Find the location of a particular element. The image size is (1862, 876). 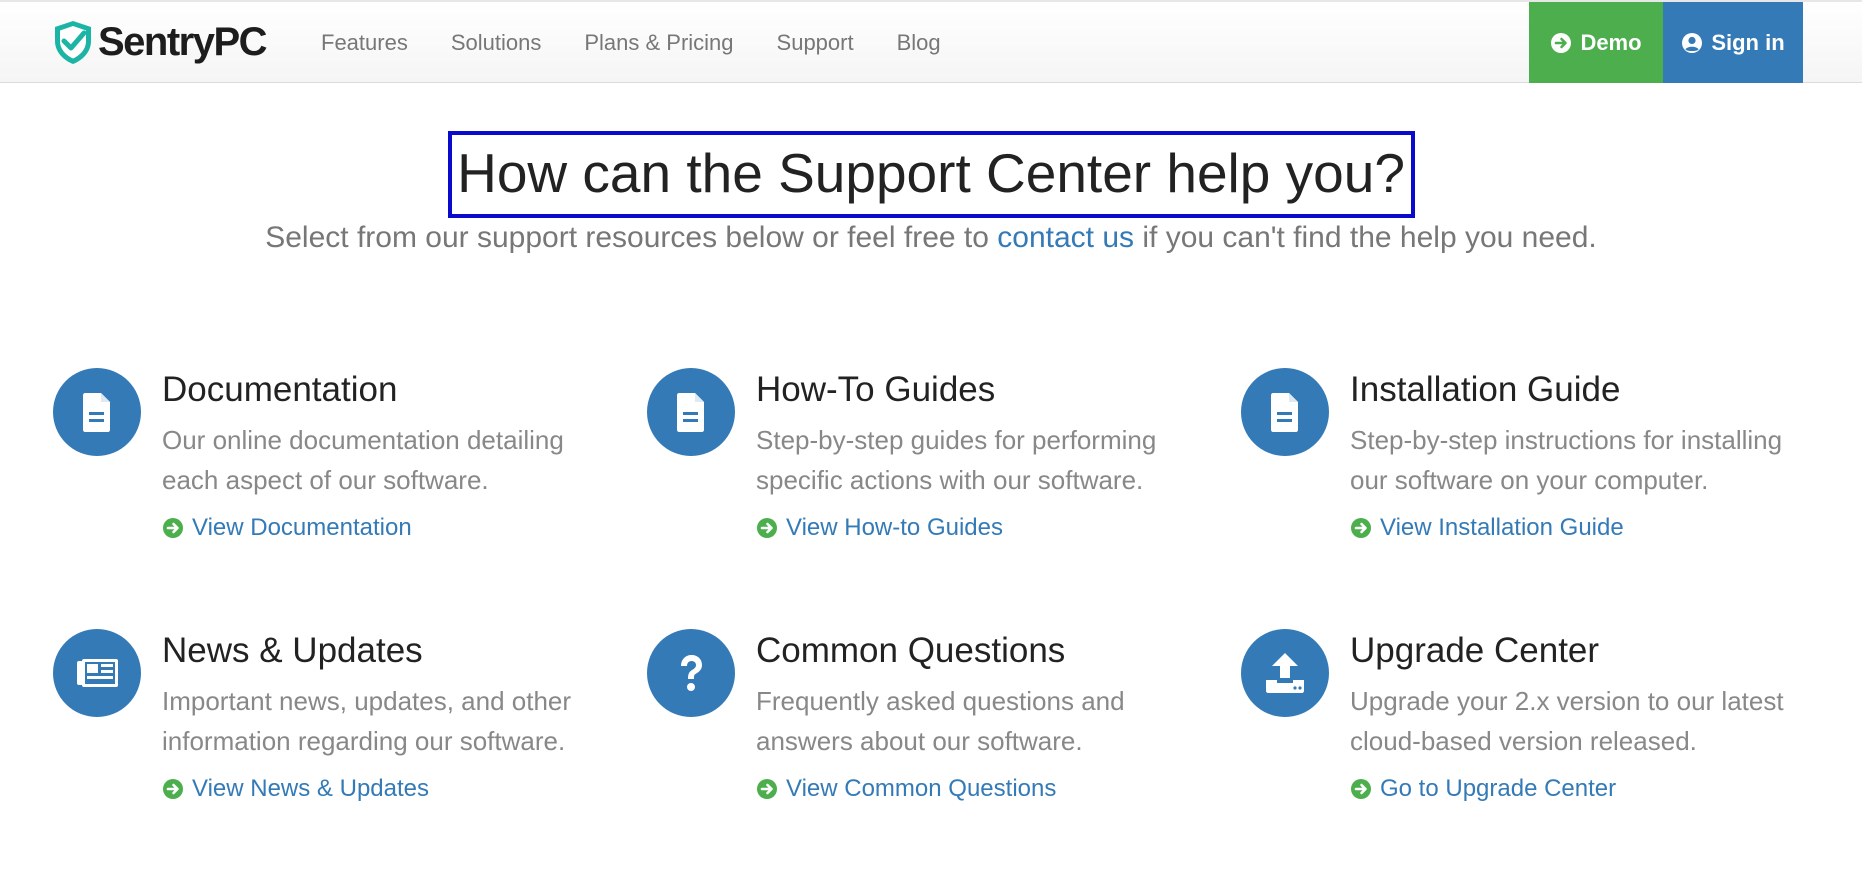

card-title: News & Updates is located at coordinates (292, 650).